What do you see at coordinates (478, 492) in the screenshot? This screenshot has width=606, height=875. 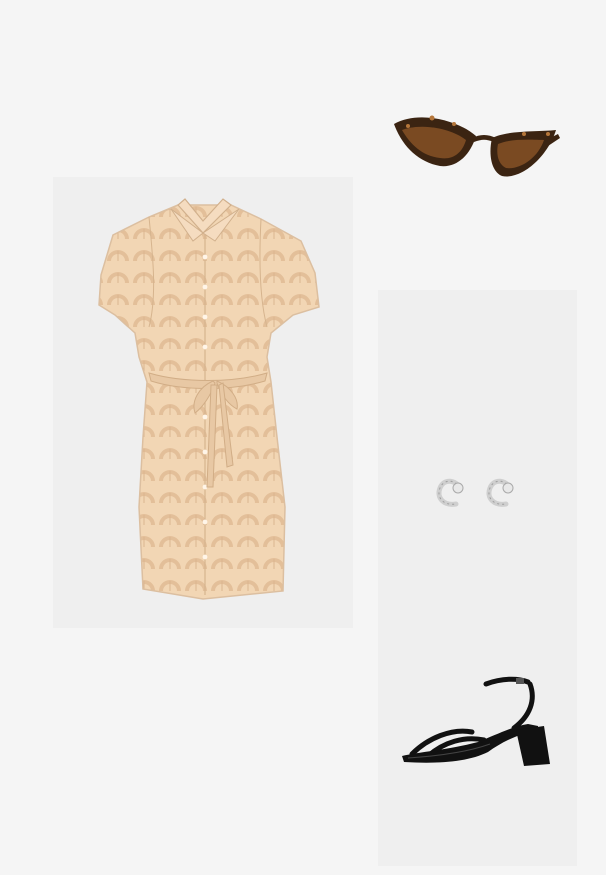 I see `stud-earrings-icon` at bounding box center [478, 492].